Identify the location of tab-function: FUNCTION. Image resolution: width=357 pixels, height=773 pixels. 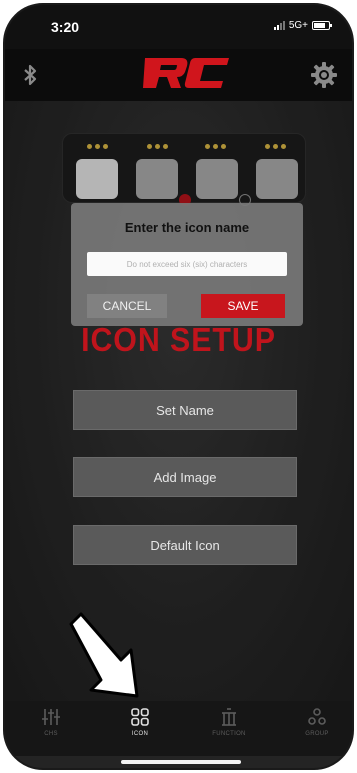
(229, 729).